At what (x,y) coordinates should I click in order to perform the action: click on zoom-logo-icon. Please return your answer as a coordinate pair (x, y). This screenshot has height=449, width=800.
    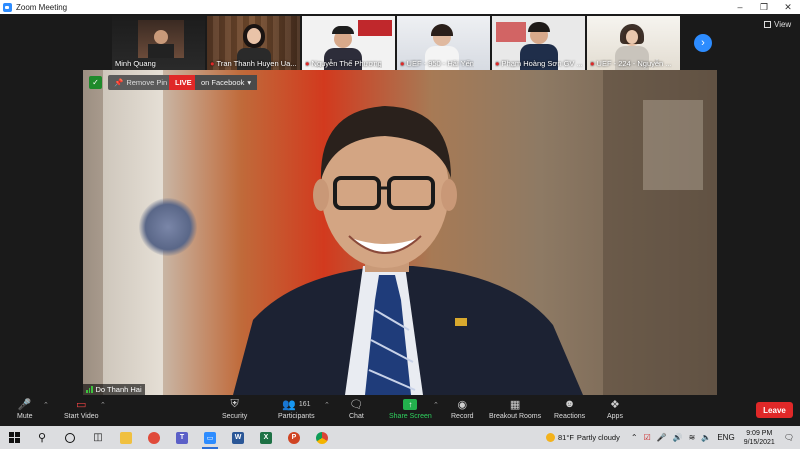
    Looking at the image, I should click on (7, 7).